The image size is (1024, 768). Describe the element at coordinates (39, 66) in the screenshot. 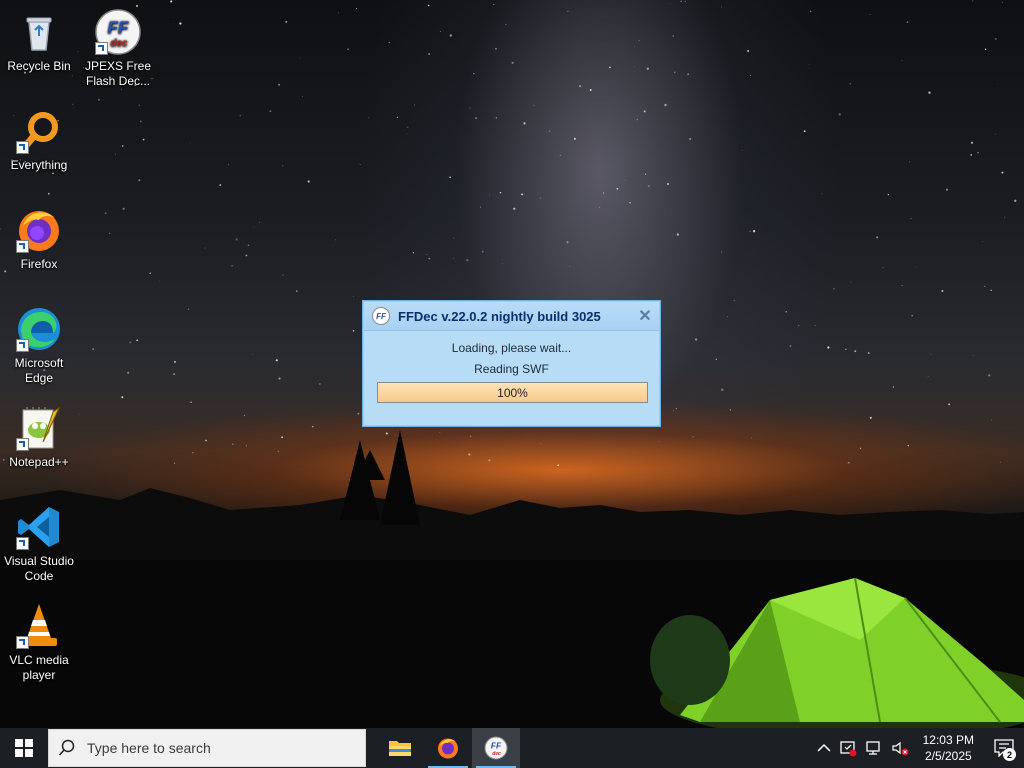

I see `desktop-icon-label: Recycle Bin` at that location.